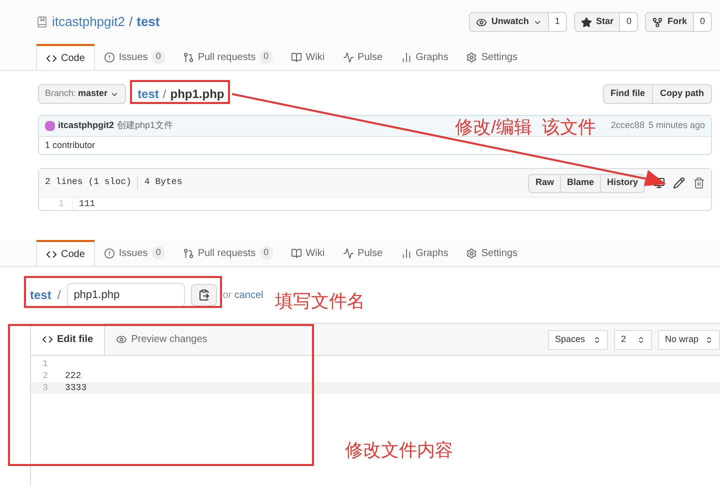  What do you see at coordinates (509, 22) in the screenshot?
I see `repo-action-button: Unwatch` at bounding box center [509, 22].